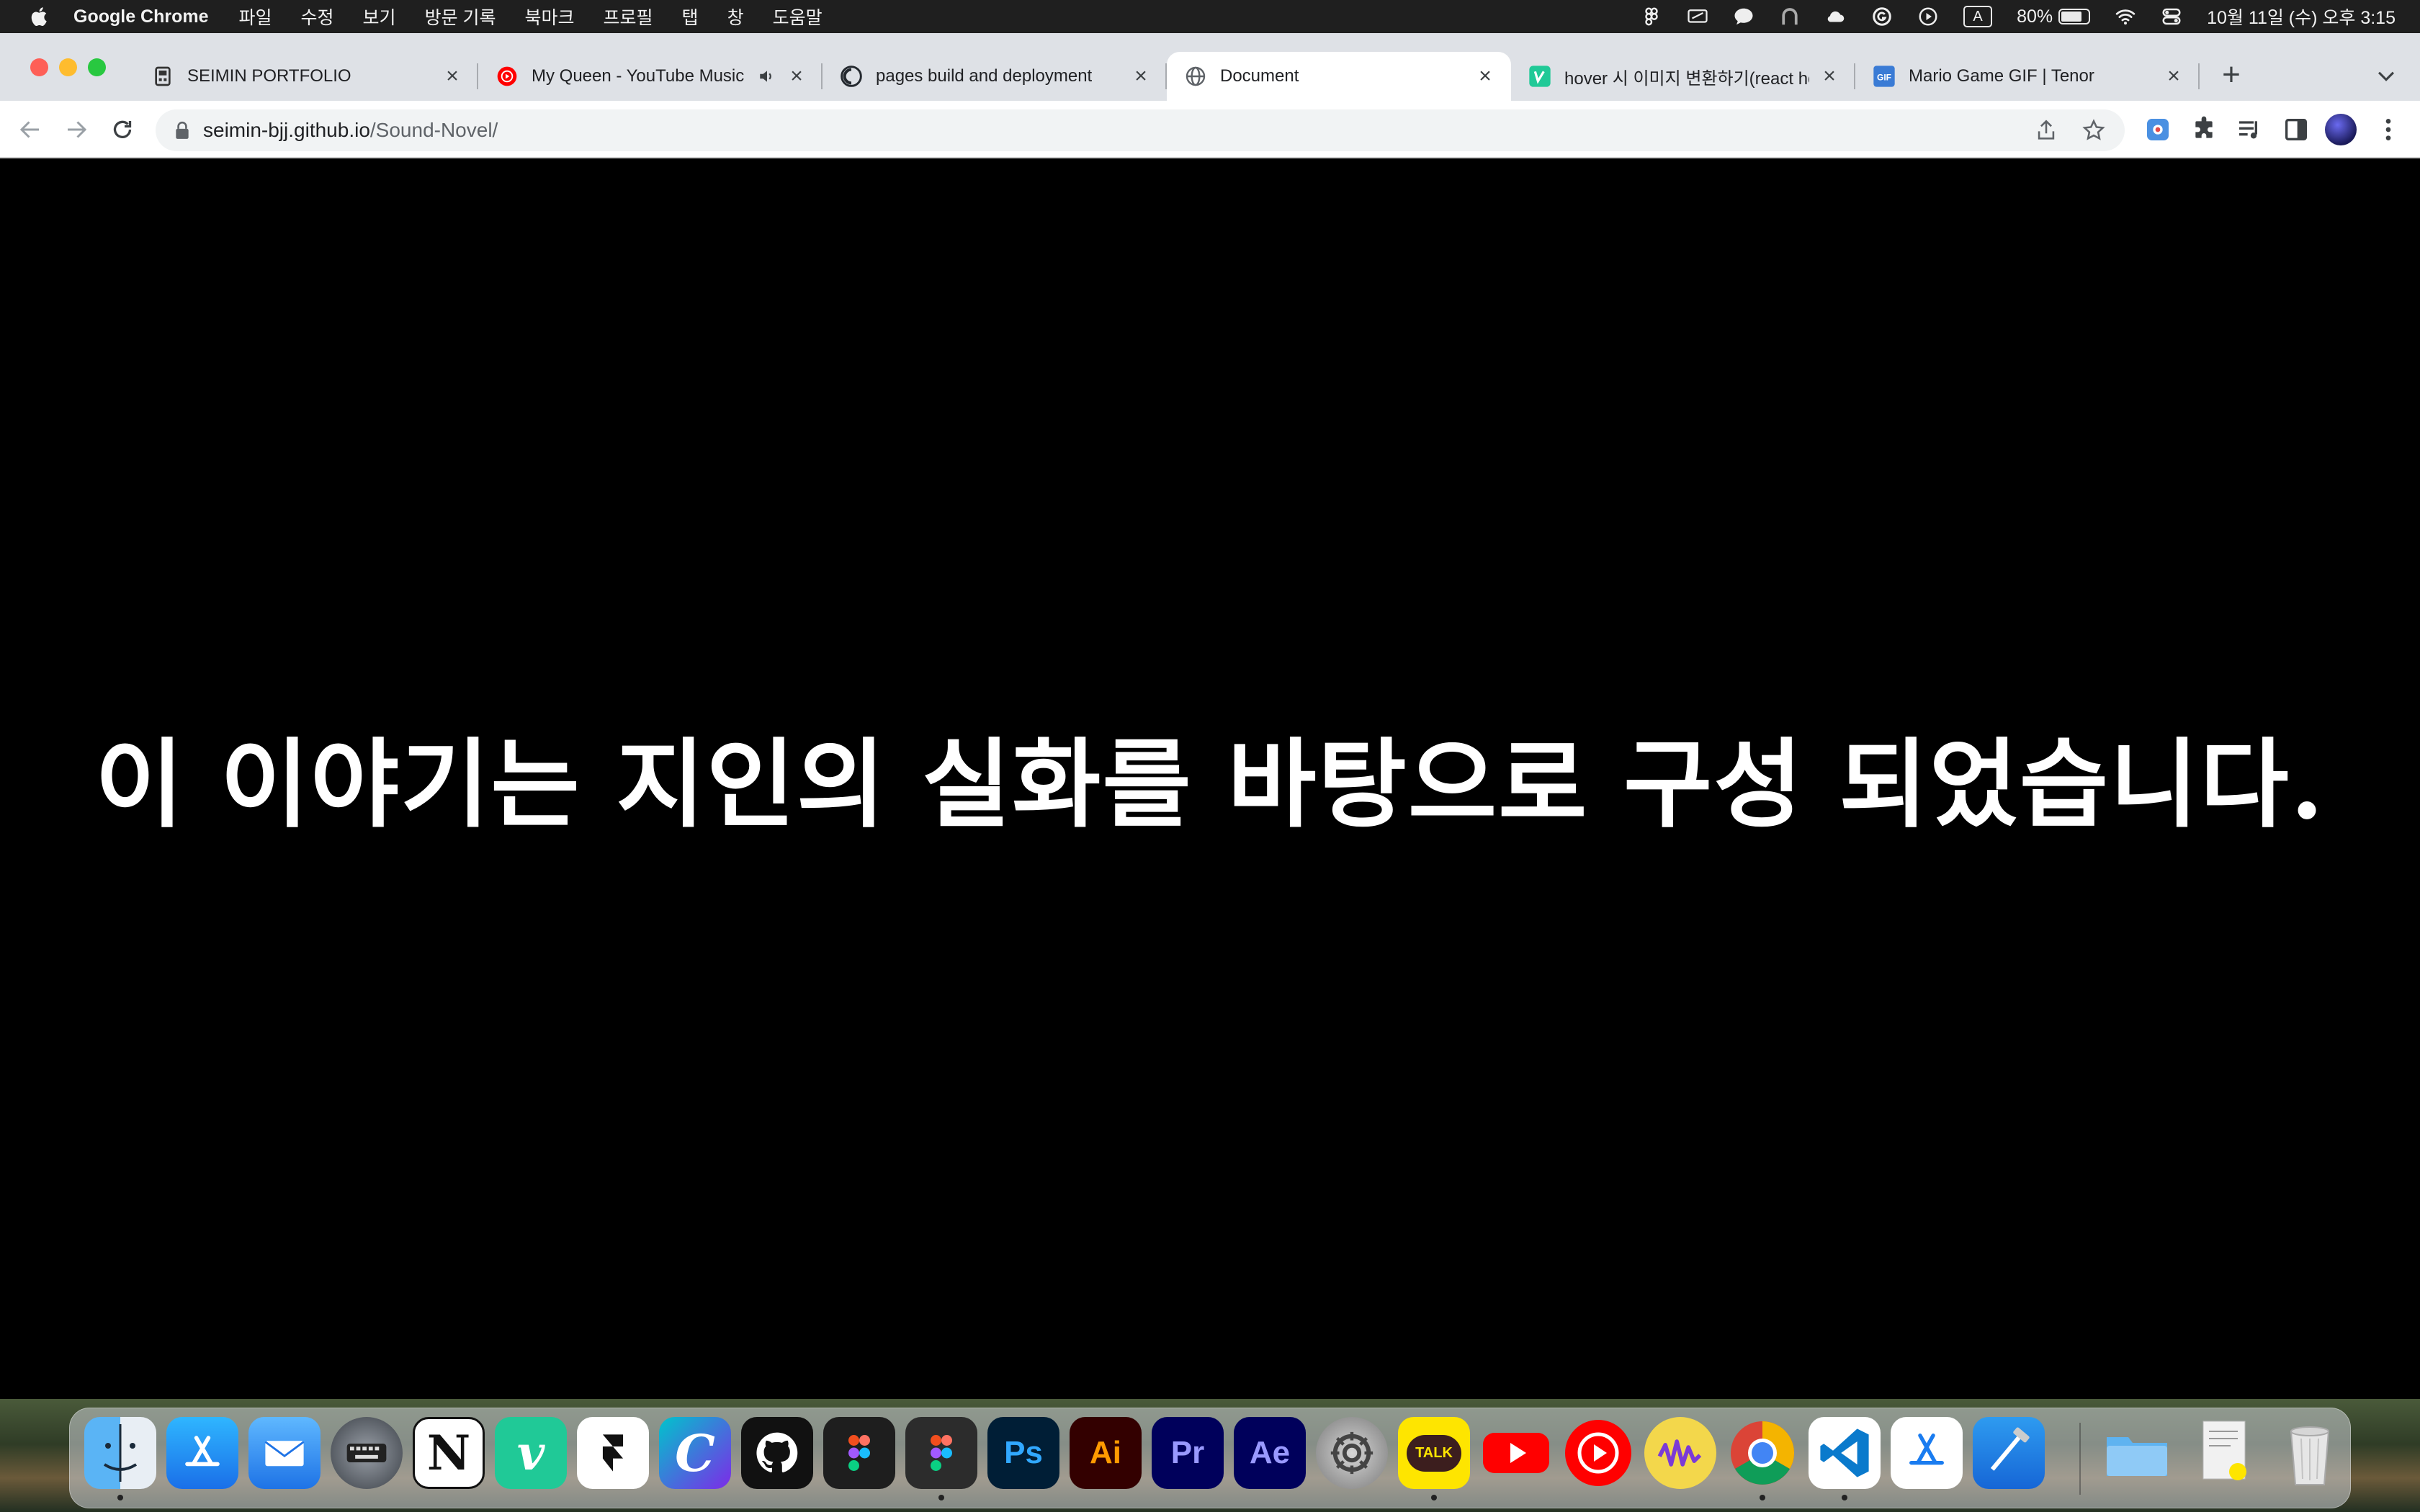 Image resolution: width=2420 pixels, height=1512 pixels. What do you see at coordinates (1882, 16) in the screenshot?
I see `grammarly-icon` at bounding box center [1882, 16].